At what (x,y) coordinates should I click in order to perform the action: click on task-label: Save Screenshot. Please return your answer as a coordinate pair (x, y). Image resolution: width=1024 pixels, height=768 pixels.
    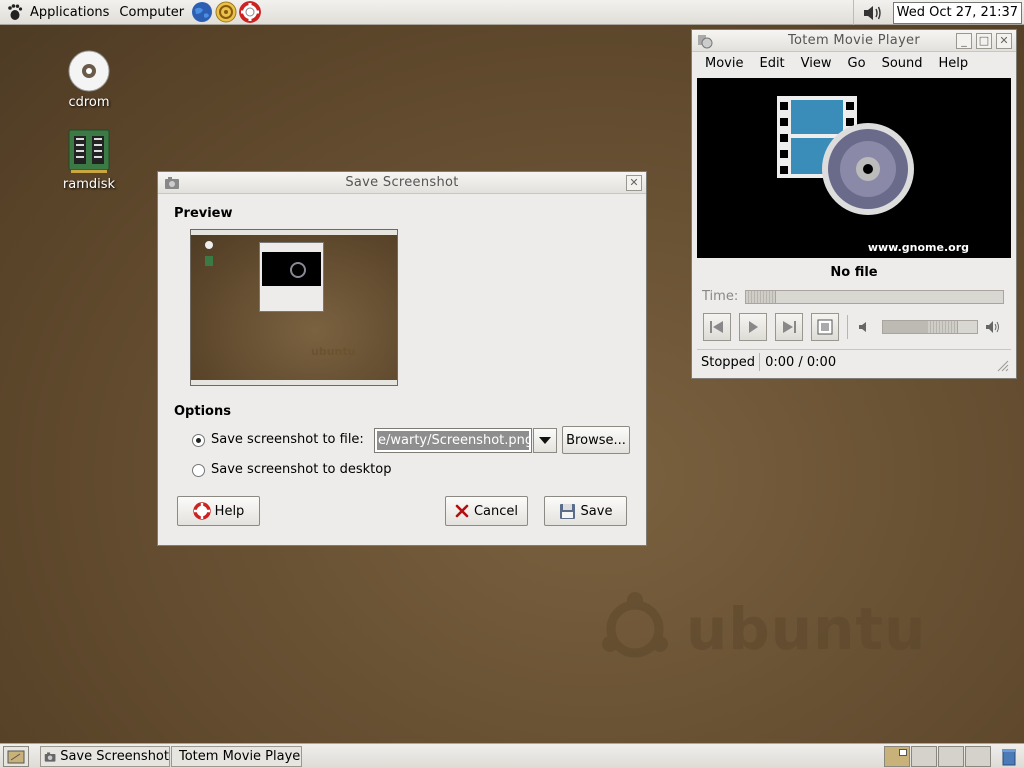
    Looking at the image, I should click on (114, 756).